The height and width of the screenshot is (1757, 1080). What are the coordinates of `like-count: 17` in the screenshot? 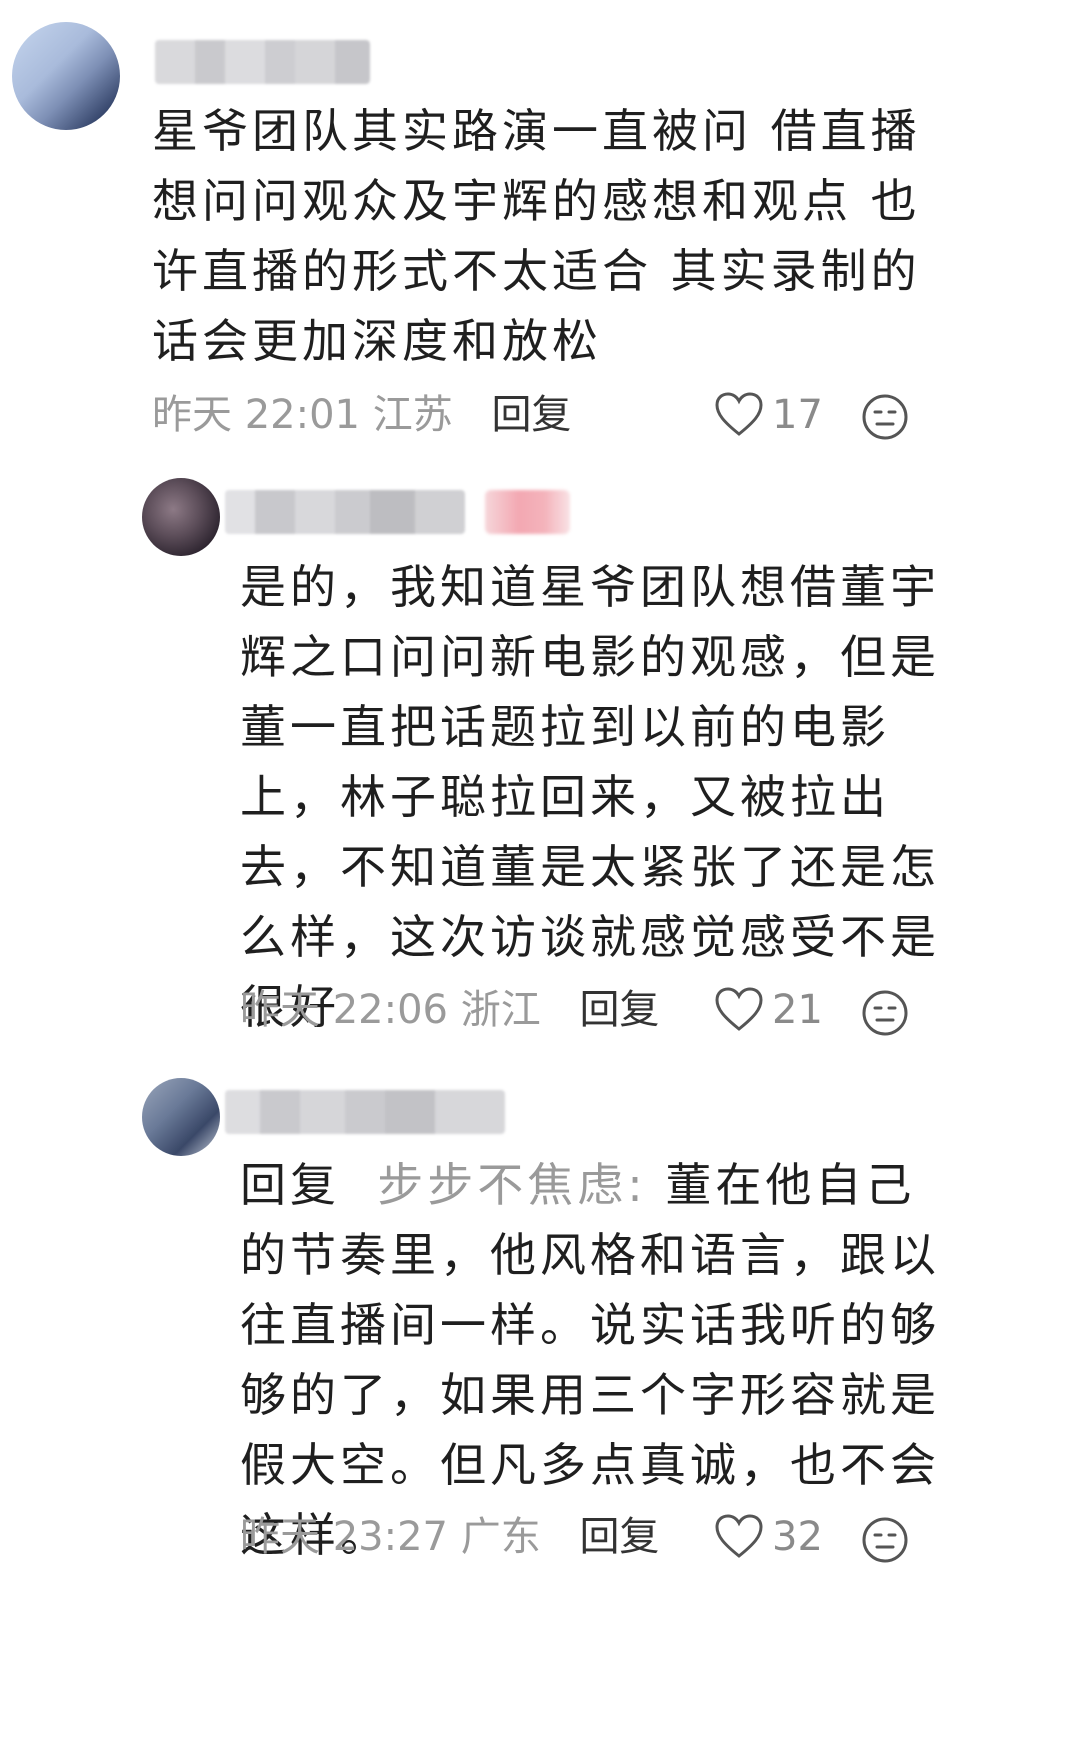 It's located at (797, 415).